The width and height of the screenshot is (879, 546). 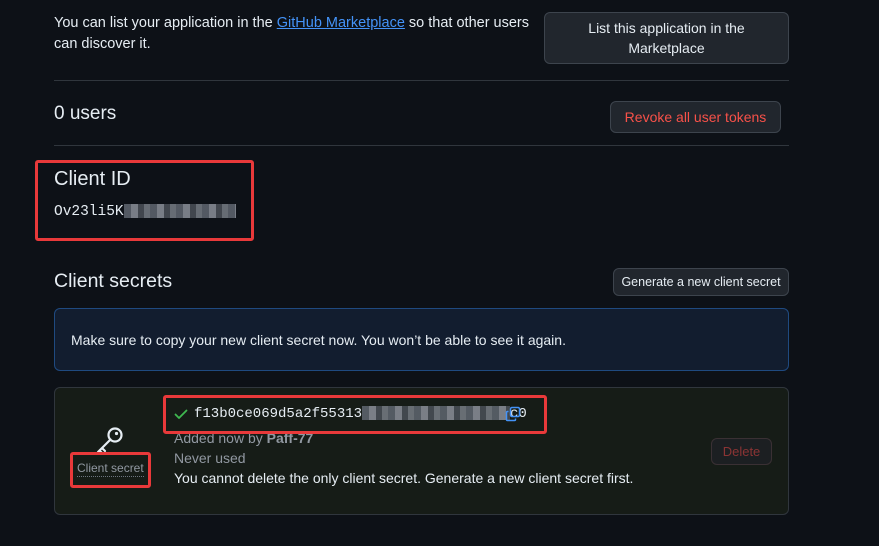 I want to click on highlight-client-secret-label, so click(x=110, y=470).